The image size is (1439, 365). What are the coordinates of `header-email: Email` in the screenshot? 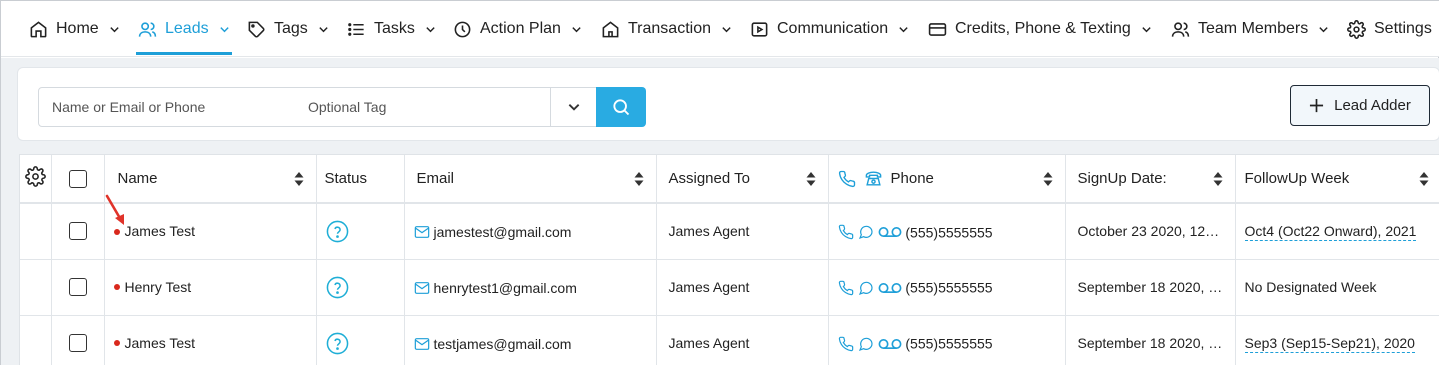 It's located at (530, 179).